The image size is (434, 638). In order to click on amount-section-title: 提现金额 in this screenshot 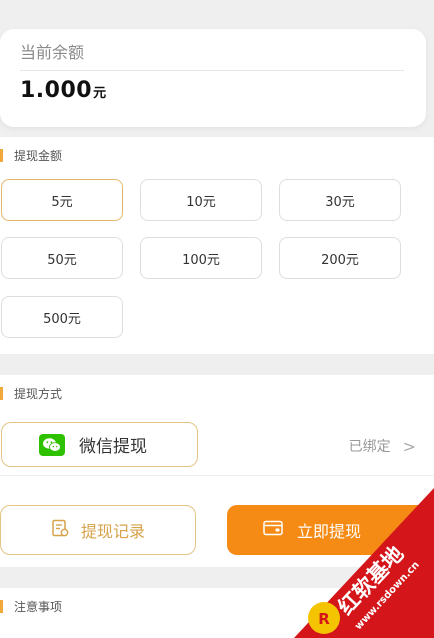, I will do `click(31, 155)`.